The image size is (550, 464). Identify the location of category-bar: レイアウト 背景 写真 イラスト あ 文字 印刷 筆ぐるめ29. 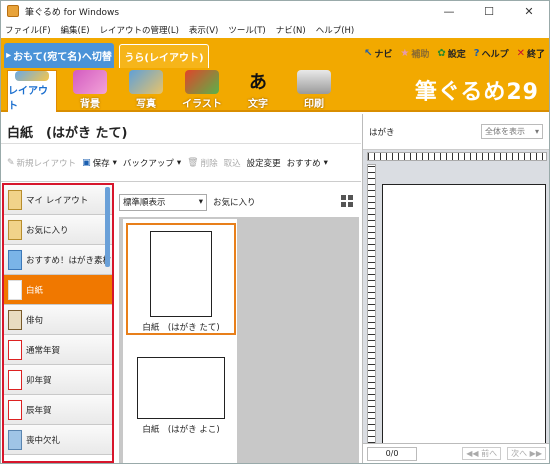
(275, 90).